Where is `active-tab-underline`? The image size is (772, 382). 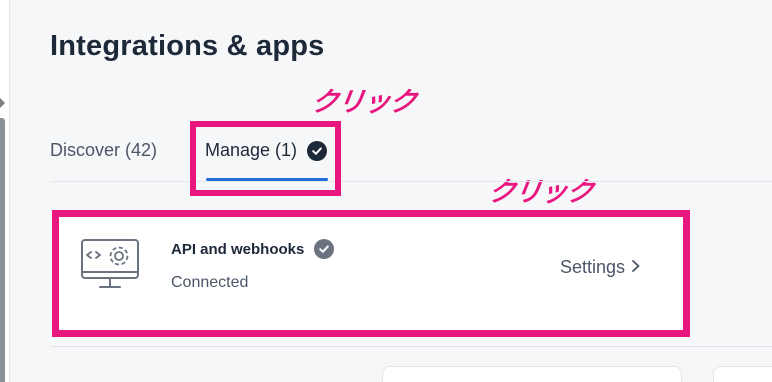
active-tab-underline is located at coordinates (267, 179).